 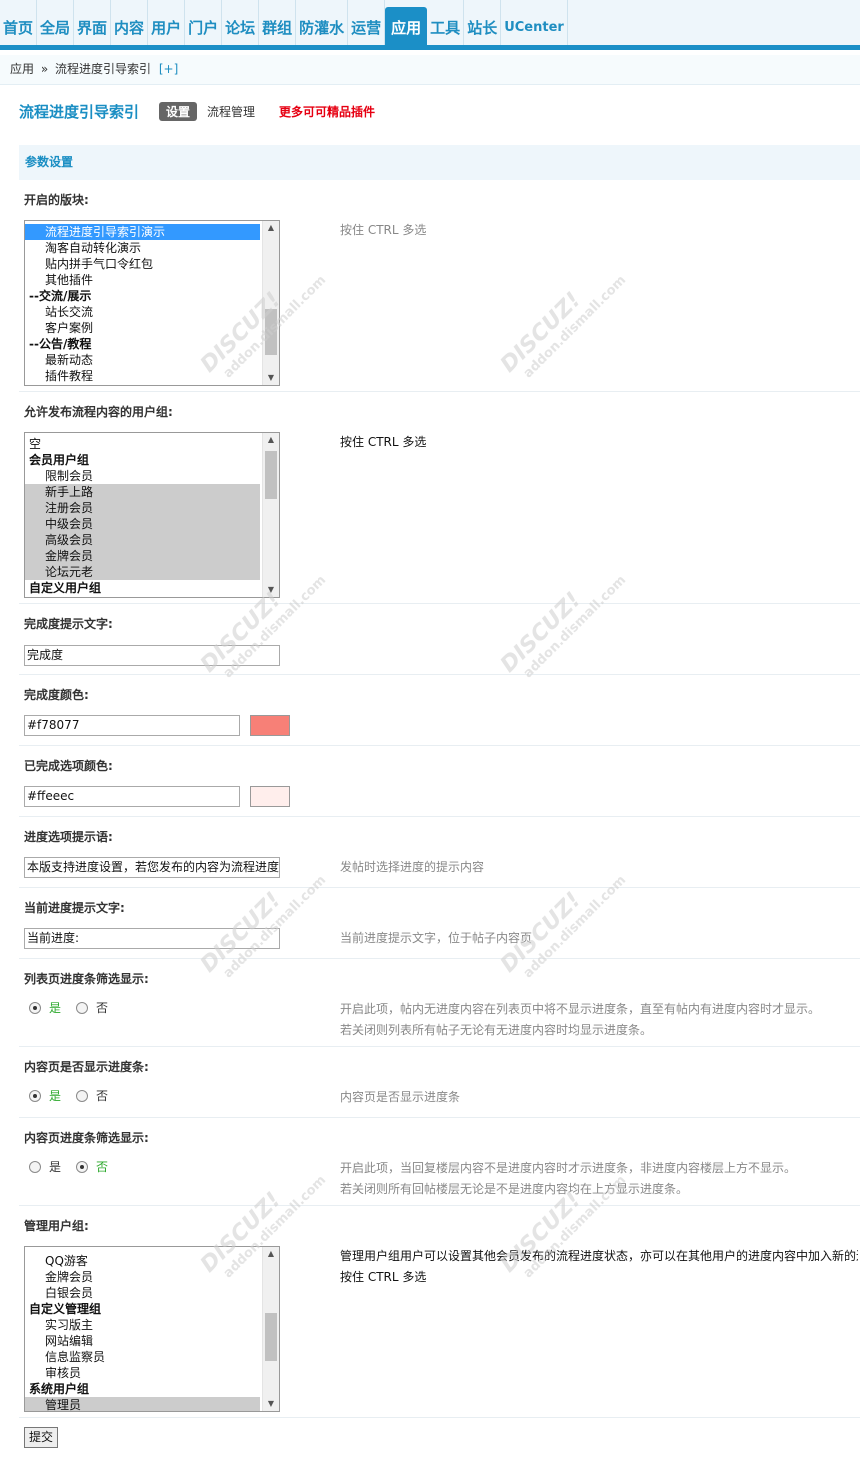 What do you see at coordinates (142, 1261) in the screenshot?
I see `list-option: QQ游客` at bounding box center [142, 1261].